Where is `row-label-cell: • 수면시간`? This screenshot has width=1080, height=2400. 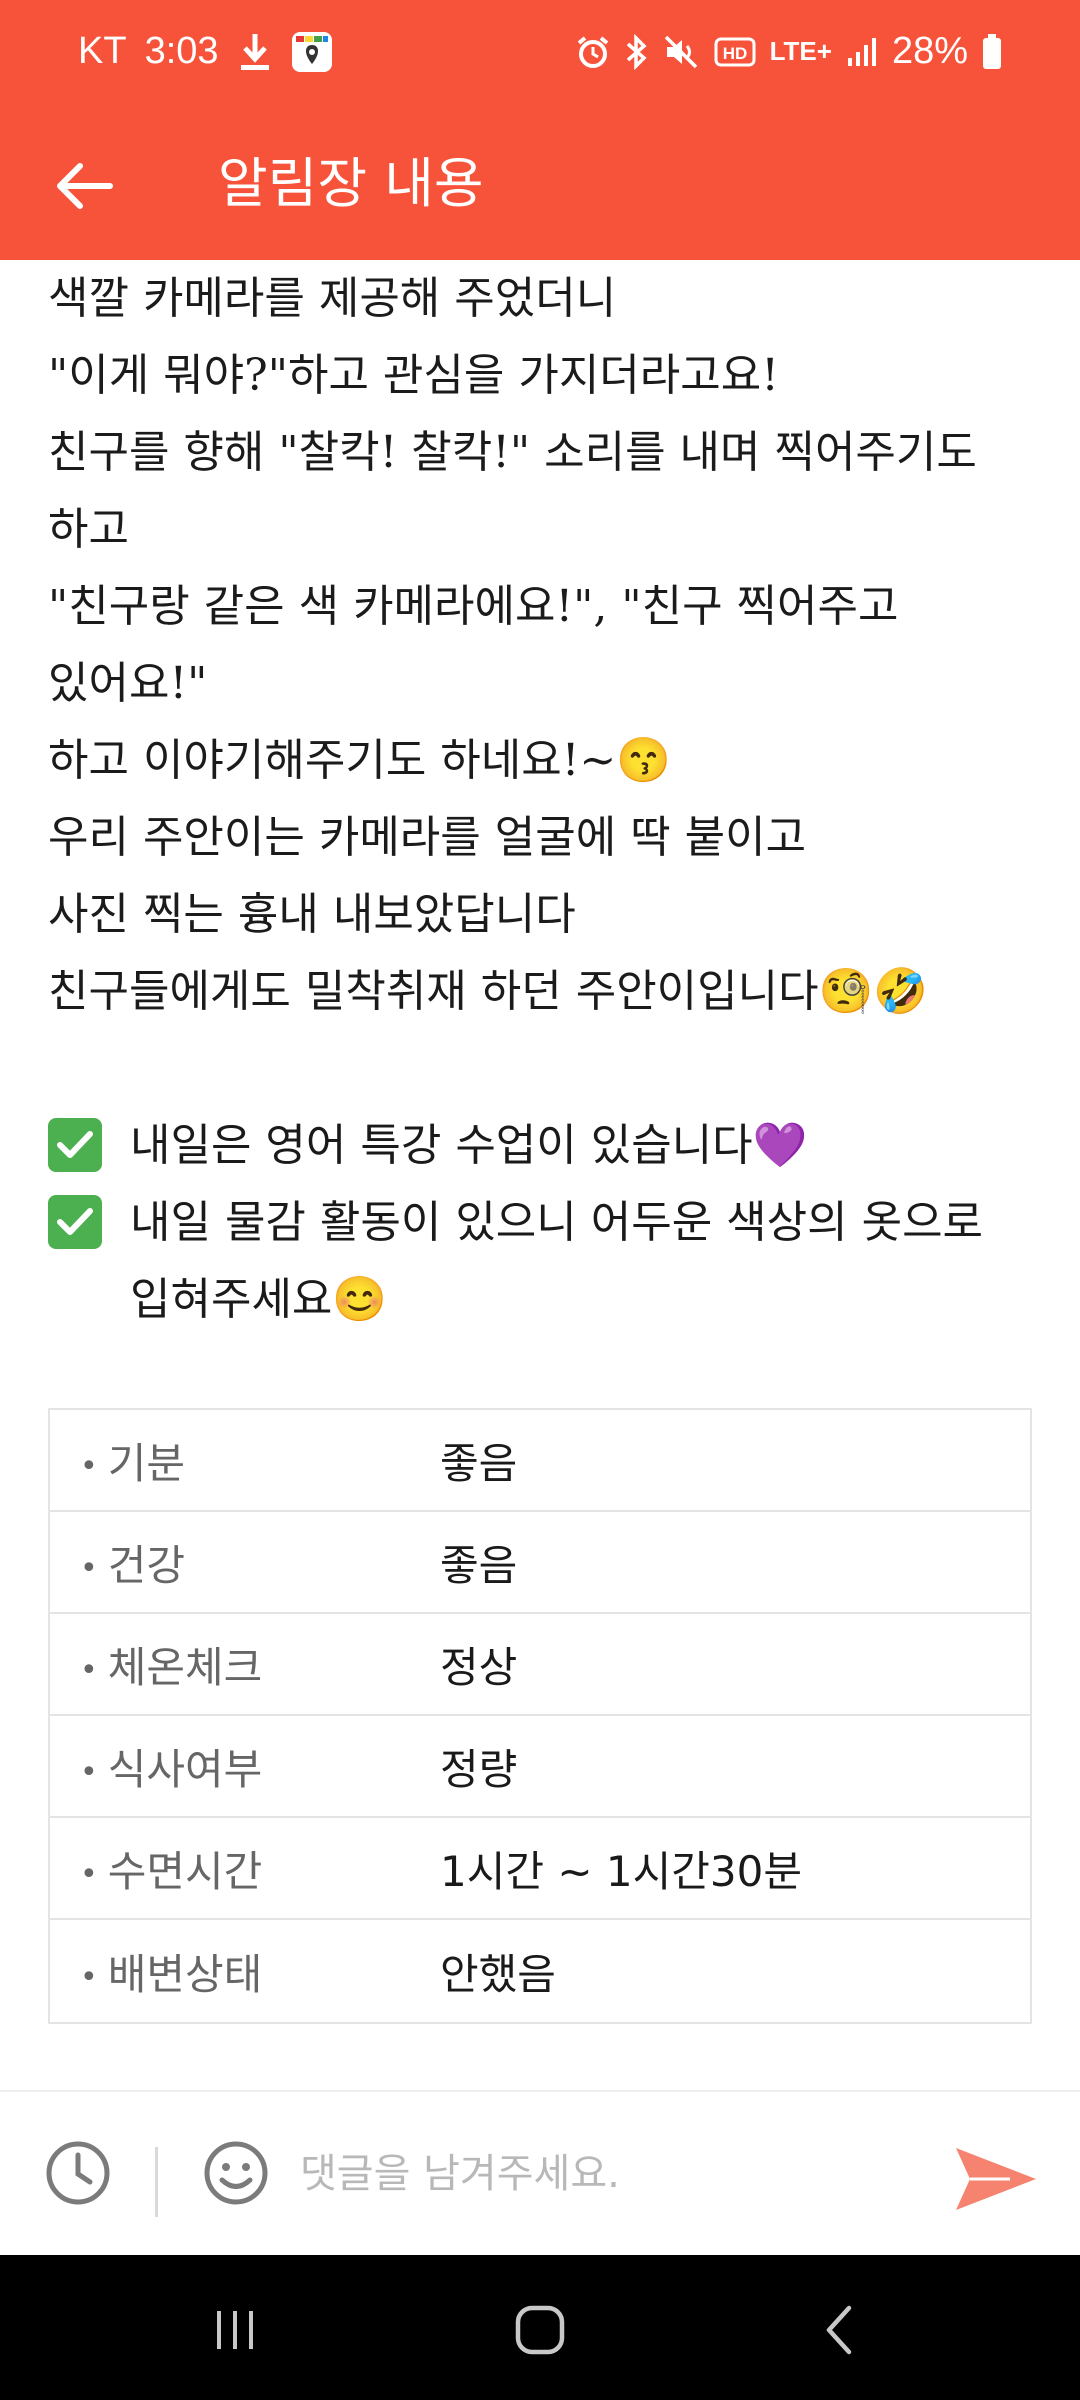 row-label-cell: • 수면시간 is located at coordinates (245, 1868).